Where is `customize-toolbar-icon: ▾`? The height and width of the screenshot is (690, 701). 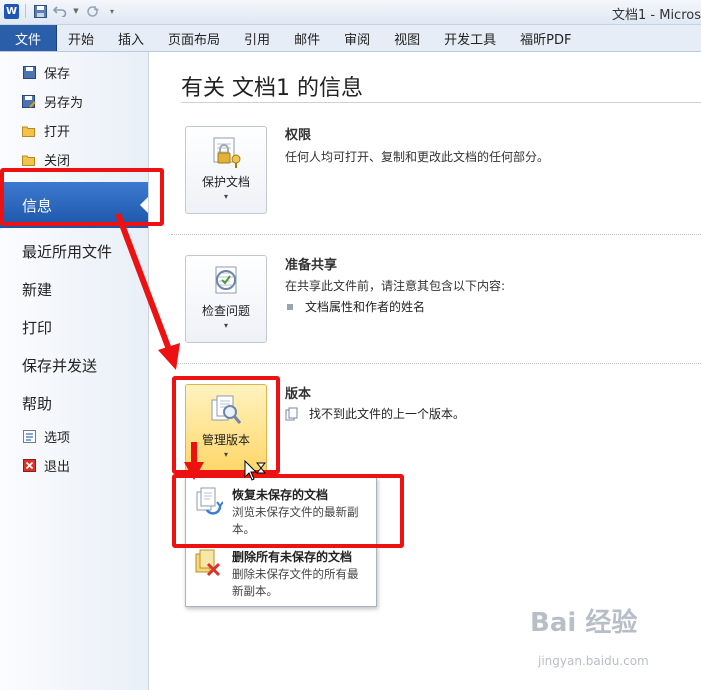 customize-toolbar-icon: ▾ is located at coordinates (112, 11).